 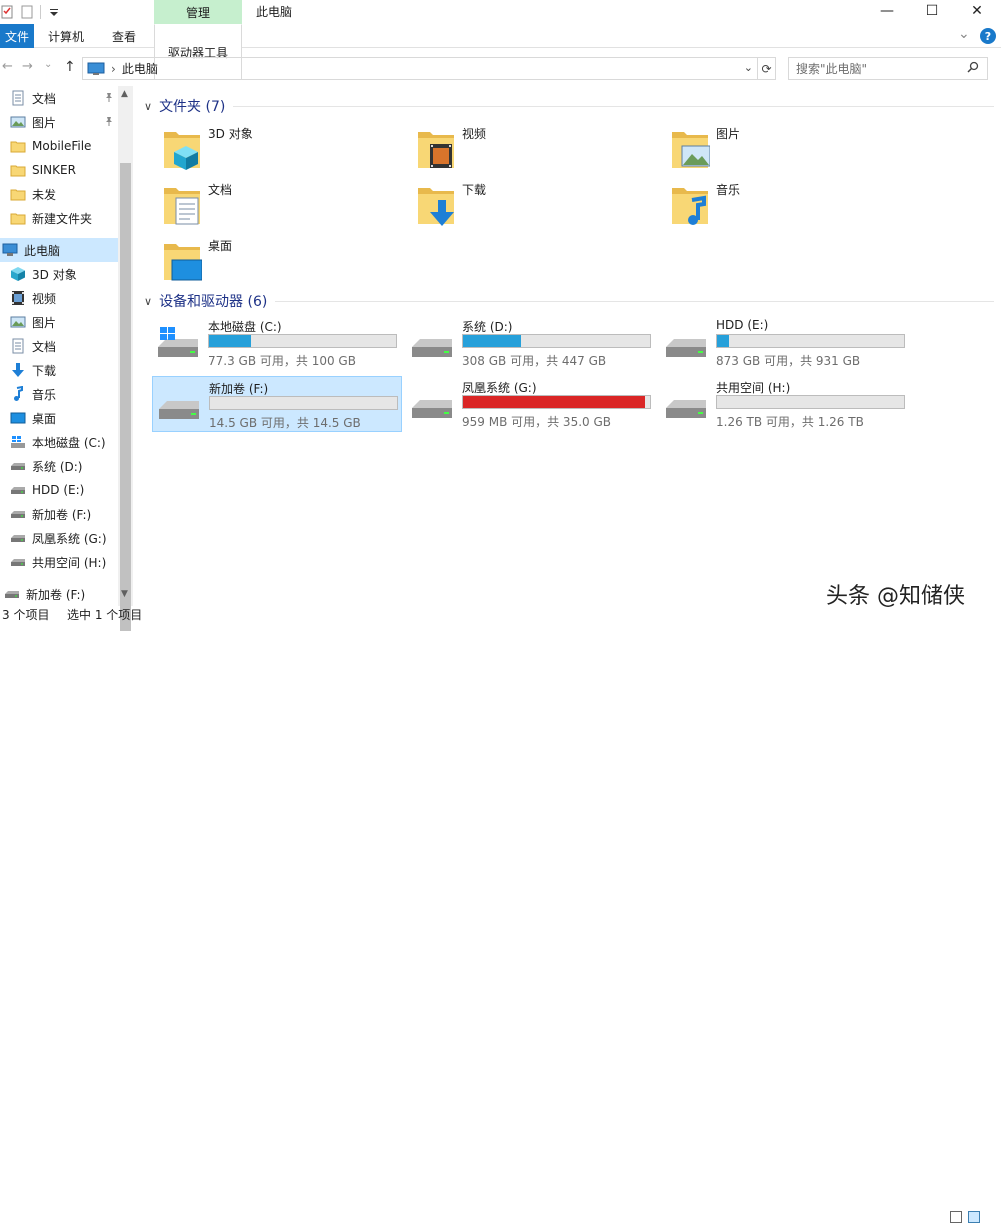 What do you see at coordinates (420, 68) in the screenshot?
I see `address-field: › 此电脑 ⌄` at bounding box center [420, 68].